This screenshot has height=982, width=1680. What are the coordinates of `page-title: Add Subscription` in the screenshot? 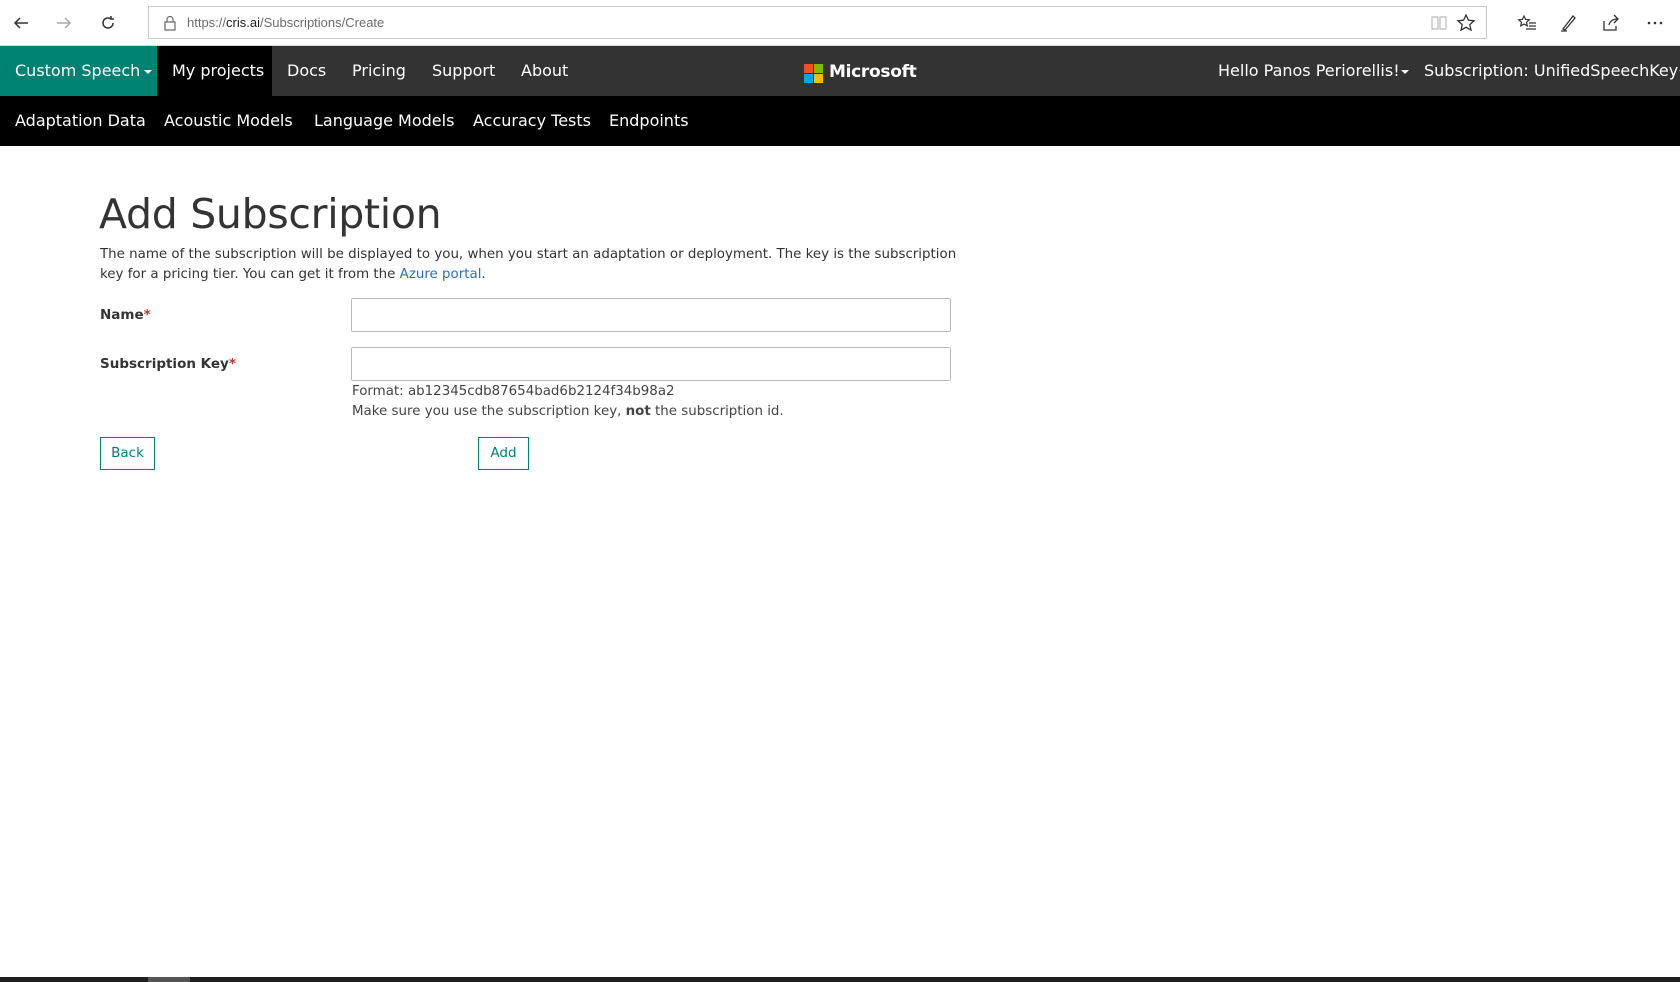 It's located at (270, 214).